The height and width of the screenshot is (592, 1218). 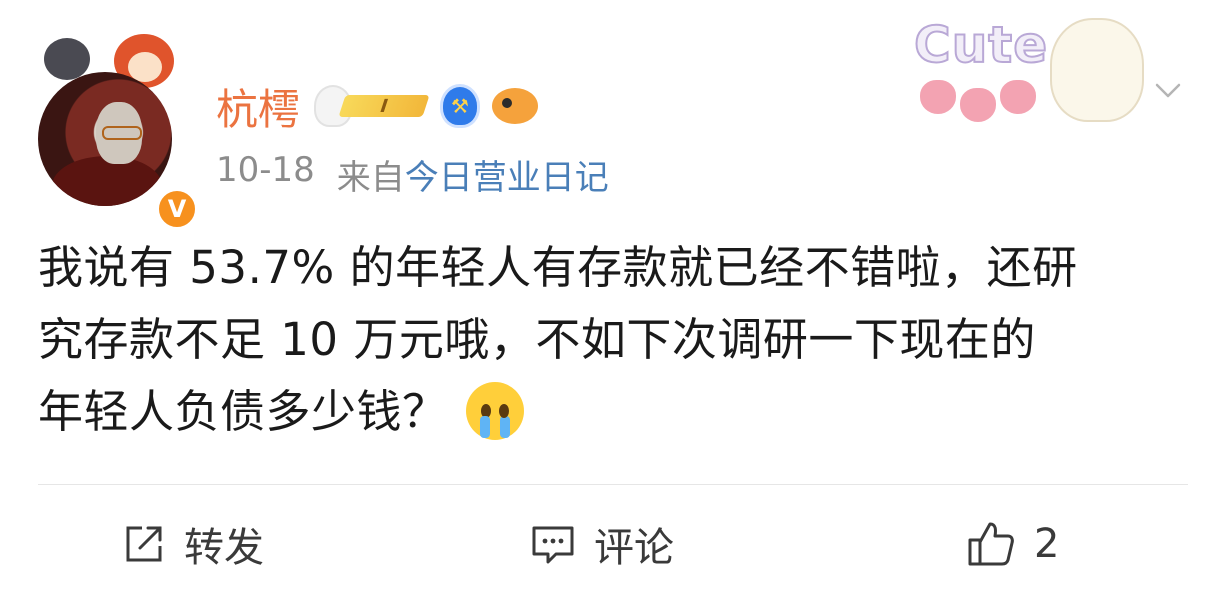 I want to click on bunny-icon, so click(x=1097, y=70).